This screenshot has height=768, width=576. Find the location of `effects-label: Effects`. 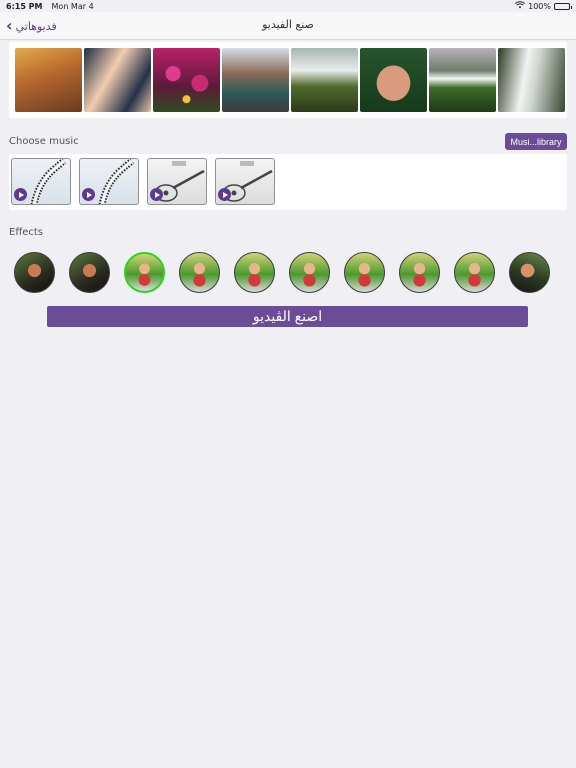

effects-label: Effects is located at coordinates (26, 232).